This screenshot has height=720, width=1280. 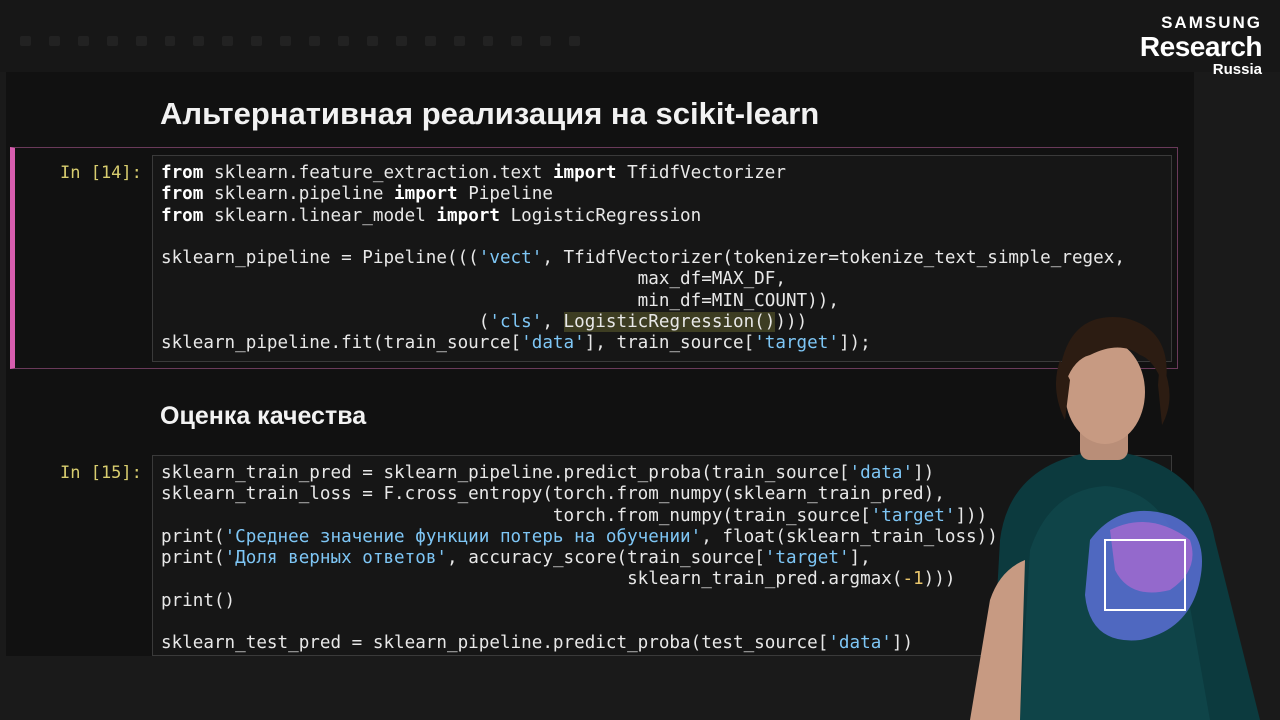 I want to click on video-top-bar, so click(x=640, y=36).